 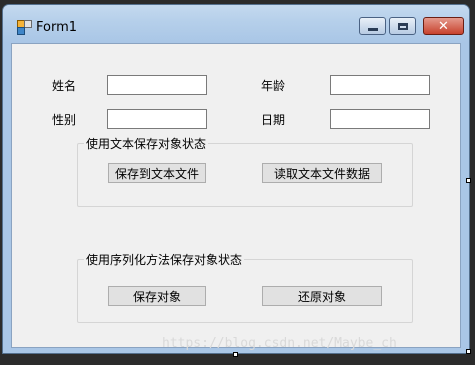 What do you see at coordinates (279, 343) in the screenshot?
I see `watermark: https://blog.csdn.net/Maybe_ch` at bounding box center [279, 343].